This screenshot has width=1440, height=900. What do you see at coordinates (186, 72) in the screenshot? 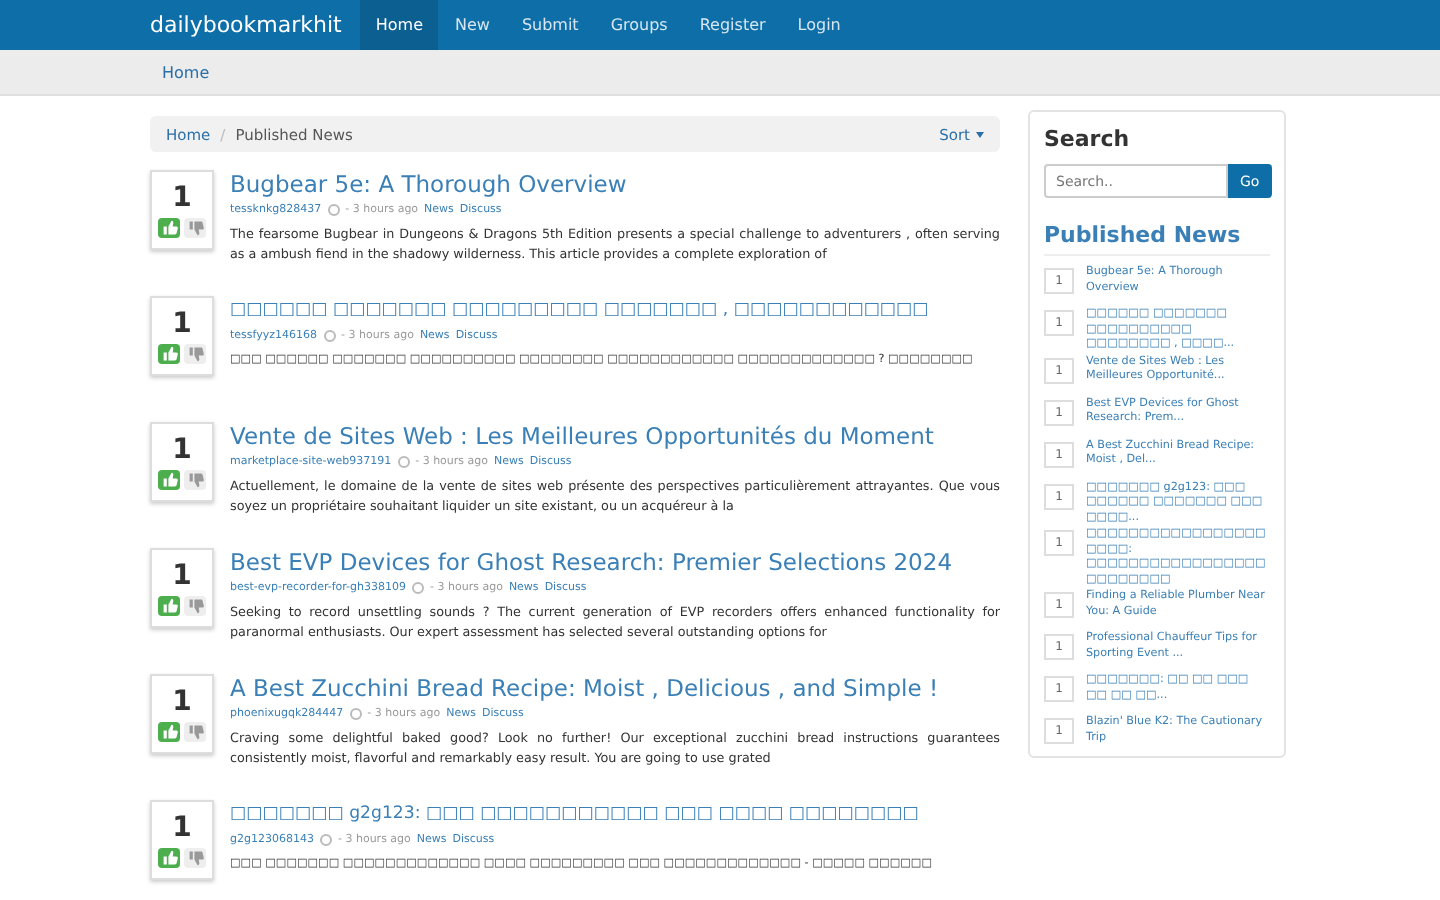
I see `home-link: Home` at bounding box center [186, 72].